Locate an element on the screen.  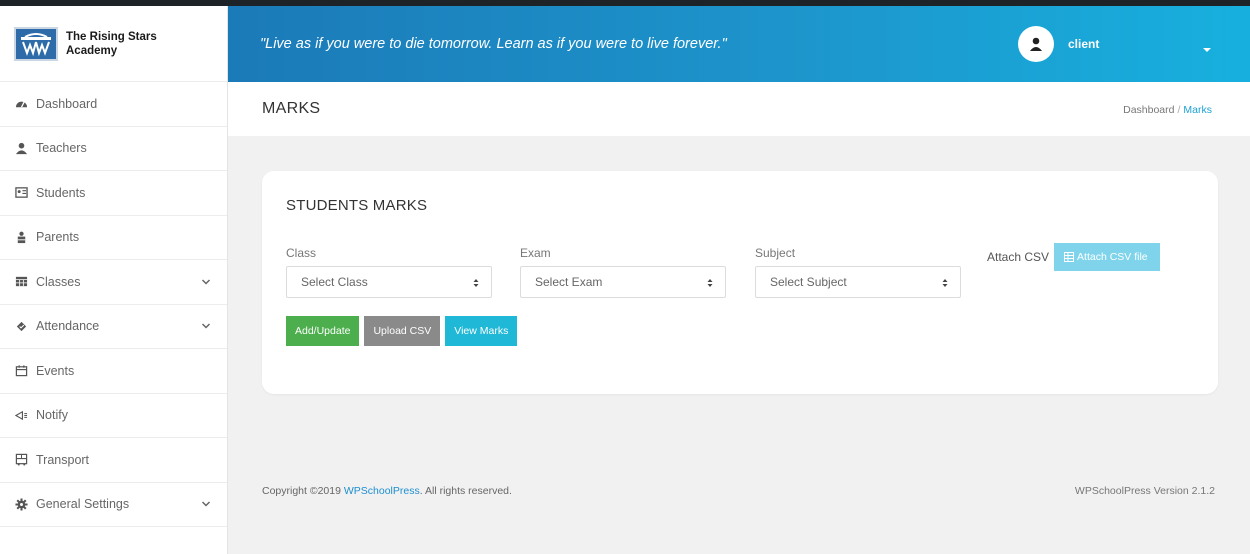
table-icon is located at coordinates (1069, 257).